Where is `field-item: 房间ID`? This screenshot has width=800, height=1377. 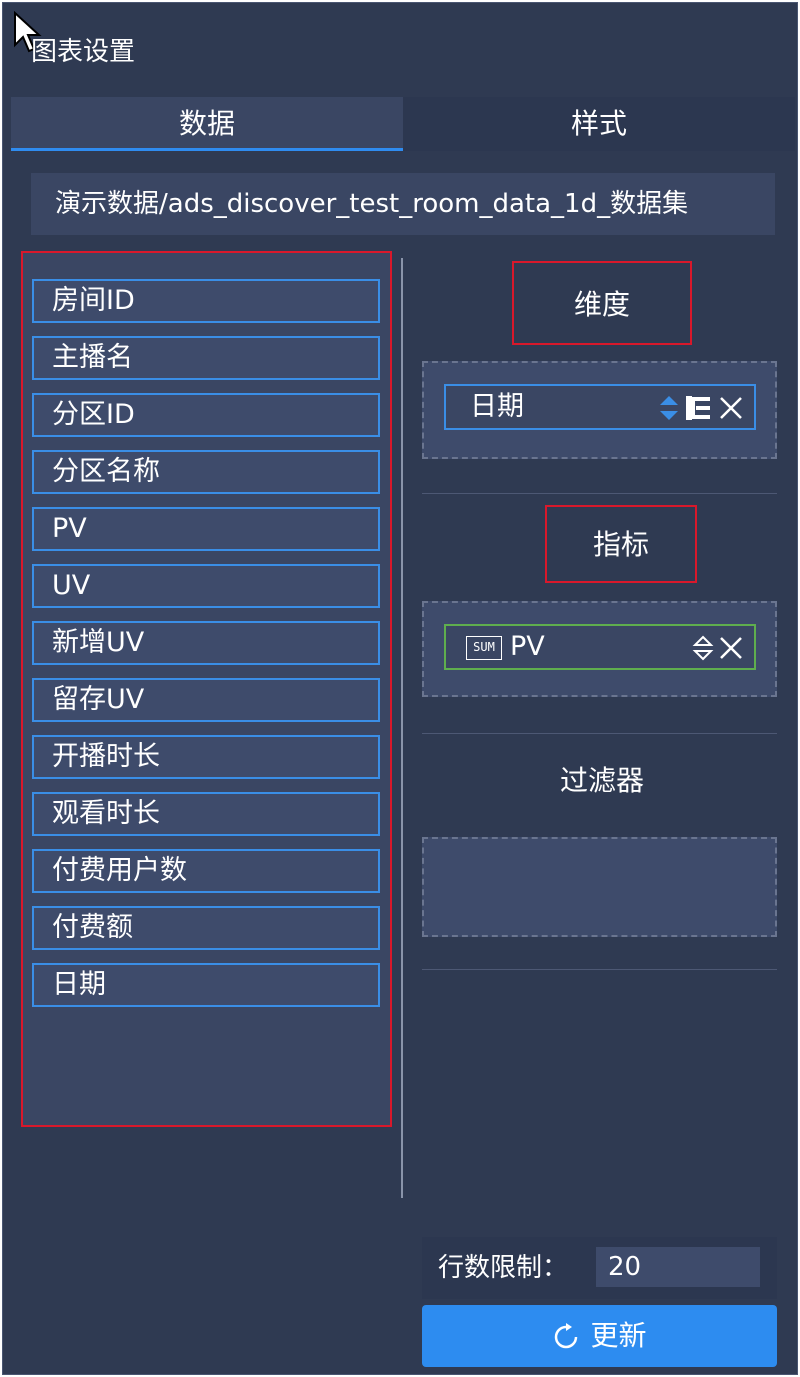
field-item: 房间ID is located at coordinates (206, 301).